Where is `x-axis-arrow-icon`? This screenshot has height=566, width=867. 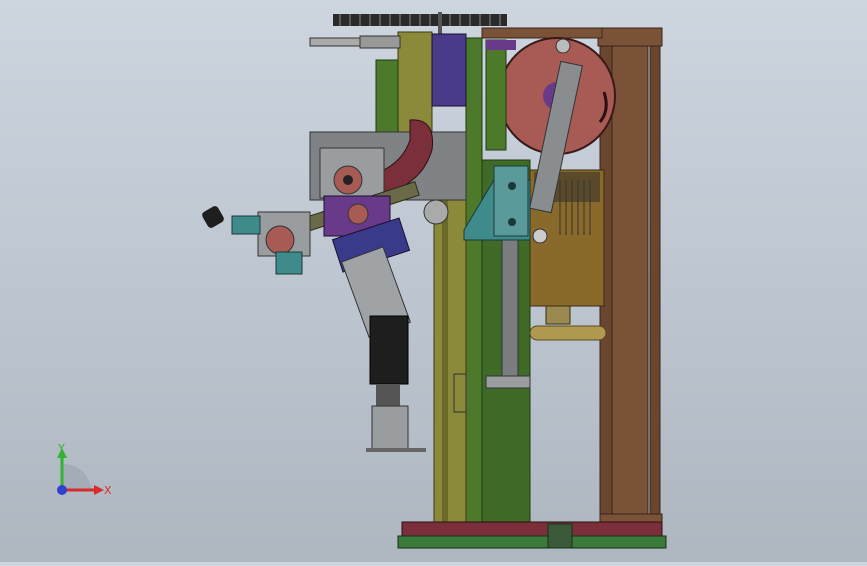
x-axis-arrow-icon is located at coordinates (99, 490).